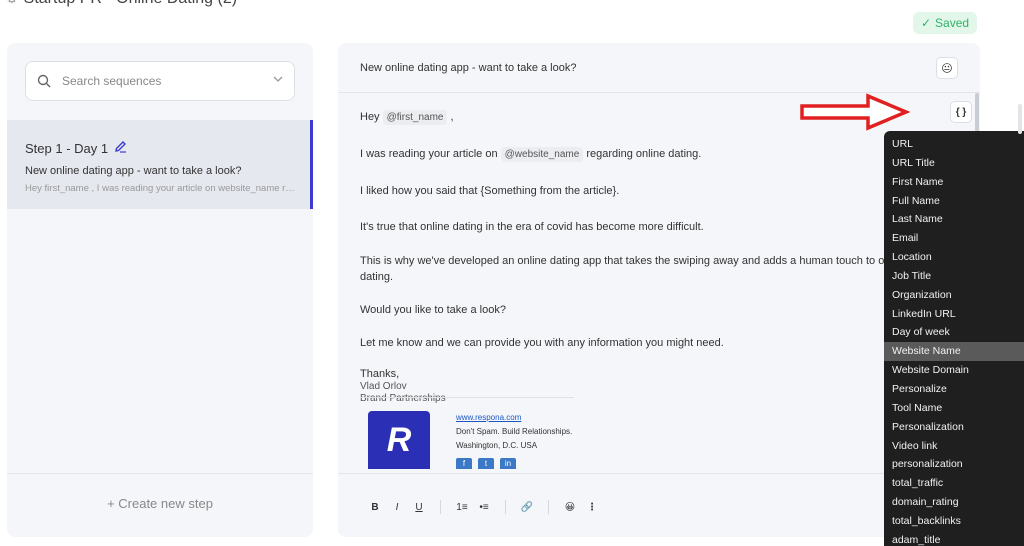 Image resolution: width=1024 pixels, height=546 pixels. Describe the element at coordinates (452, 117) in the screenshot. I see `greeting-comma: ,` at that location.